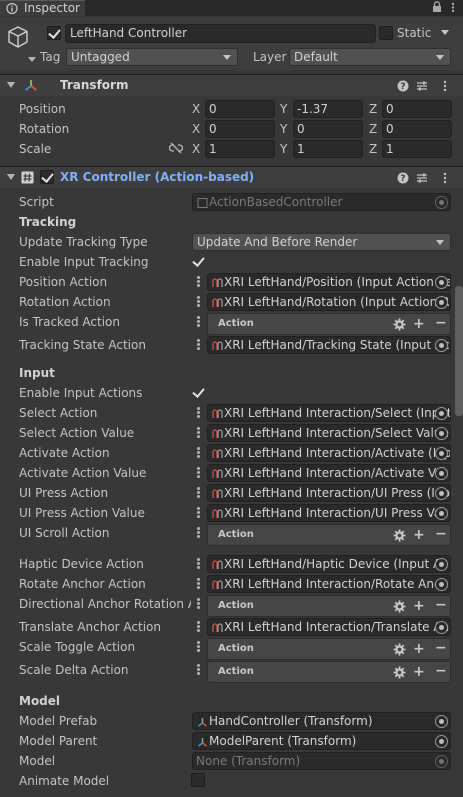  What do you see at coordinates (453, 7) in the screenshot?
I see `kebab-menu-icon` at bounding box center [453, 7].